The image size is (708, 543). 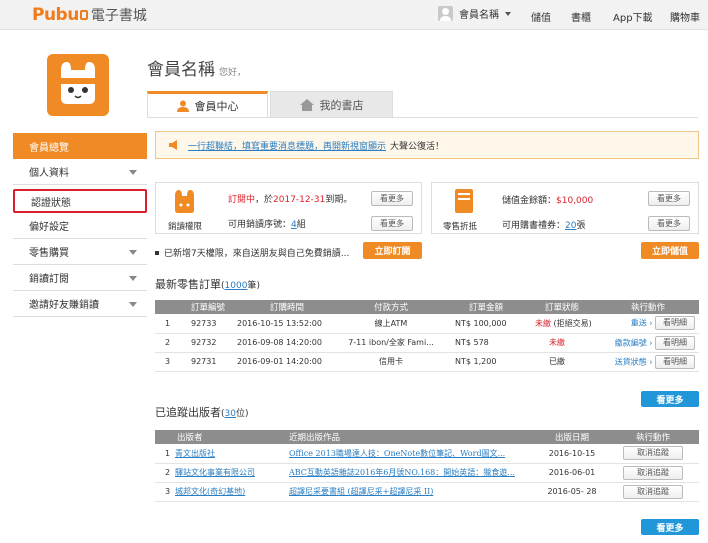 I want to click on user-icon, so click(x=445, y=13).